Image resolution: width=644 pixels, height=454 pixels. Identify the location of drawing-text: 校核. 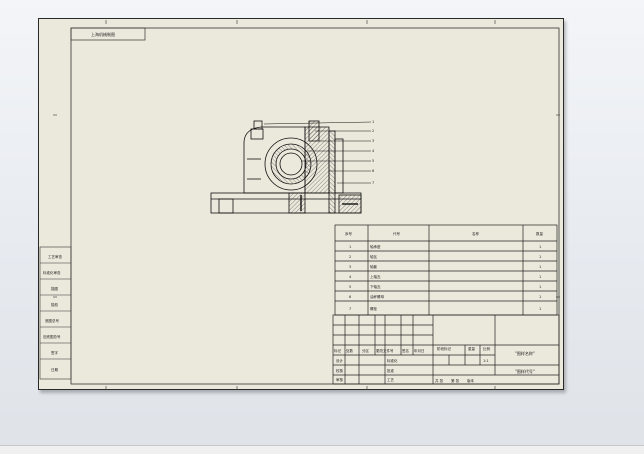
(340, 370).